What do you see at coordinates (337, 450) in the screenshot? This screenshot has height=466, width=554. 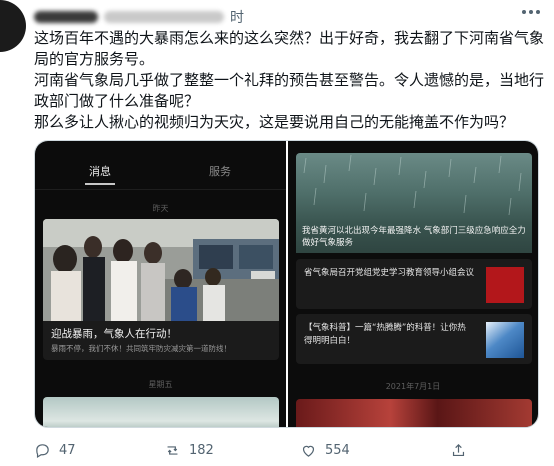 I see `like-count: 554` at bounding box center [337, 450].